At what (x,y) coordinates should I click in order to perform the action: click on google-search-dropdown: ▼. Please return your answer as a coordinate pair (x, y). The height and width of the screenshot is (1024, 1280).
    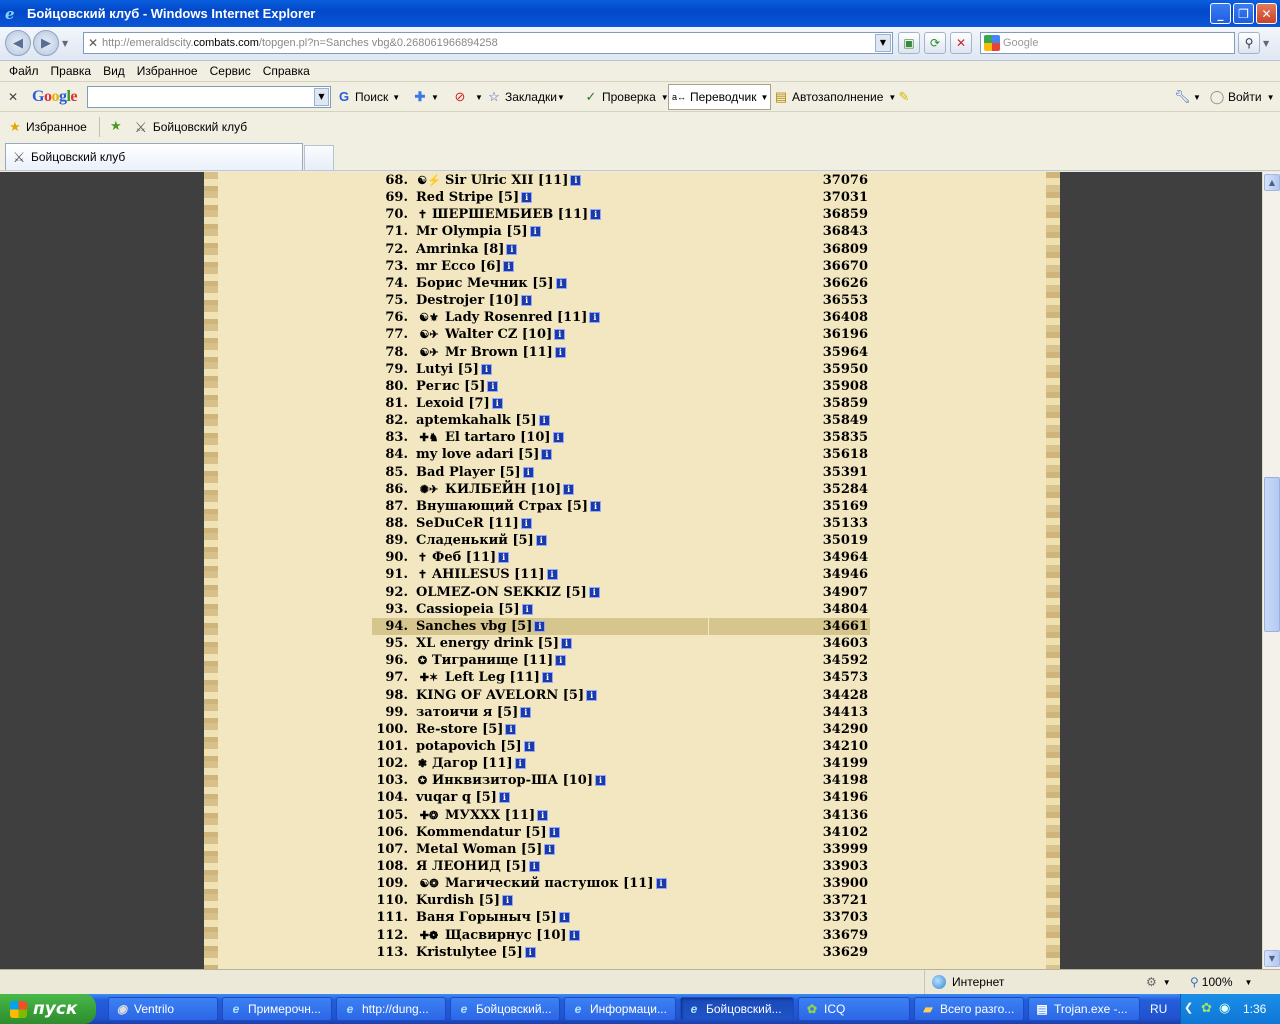
    Looking at the image, I should click on (321, 97).